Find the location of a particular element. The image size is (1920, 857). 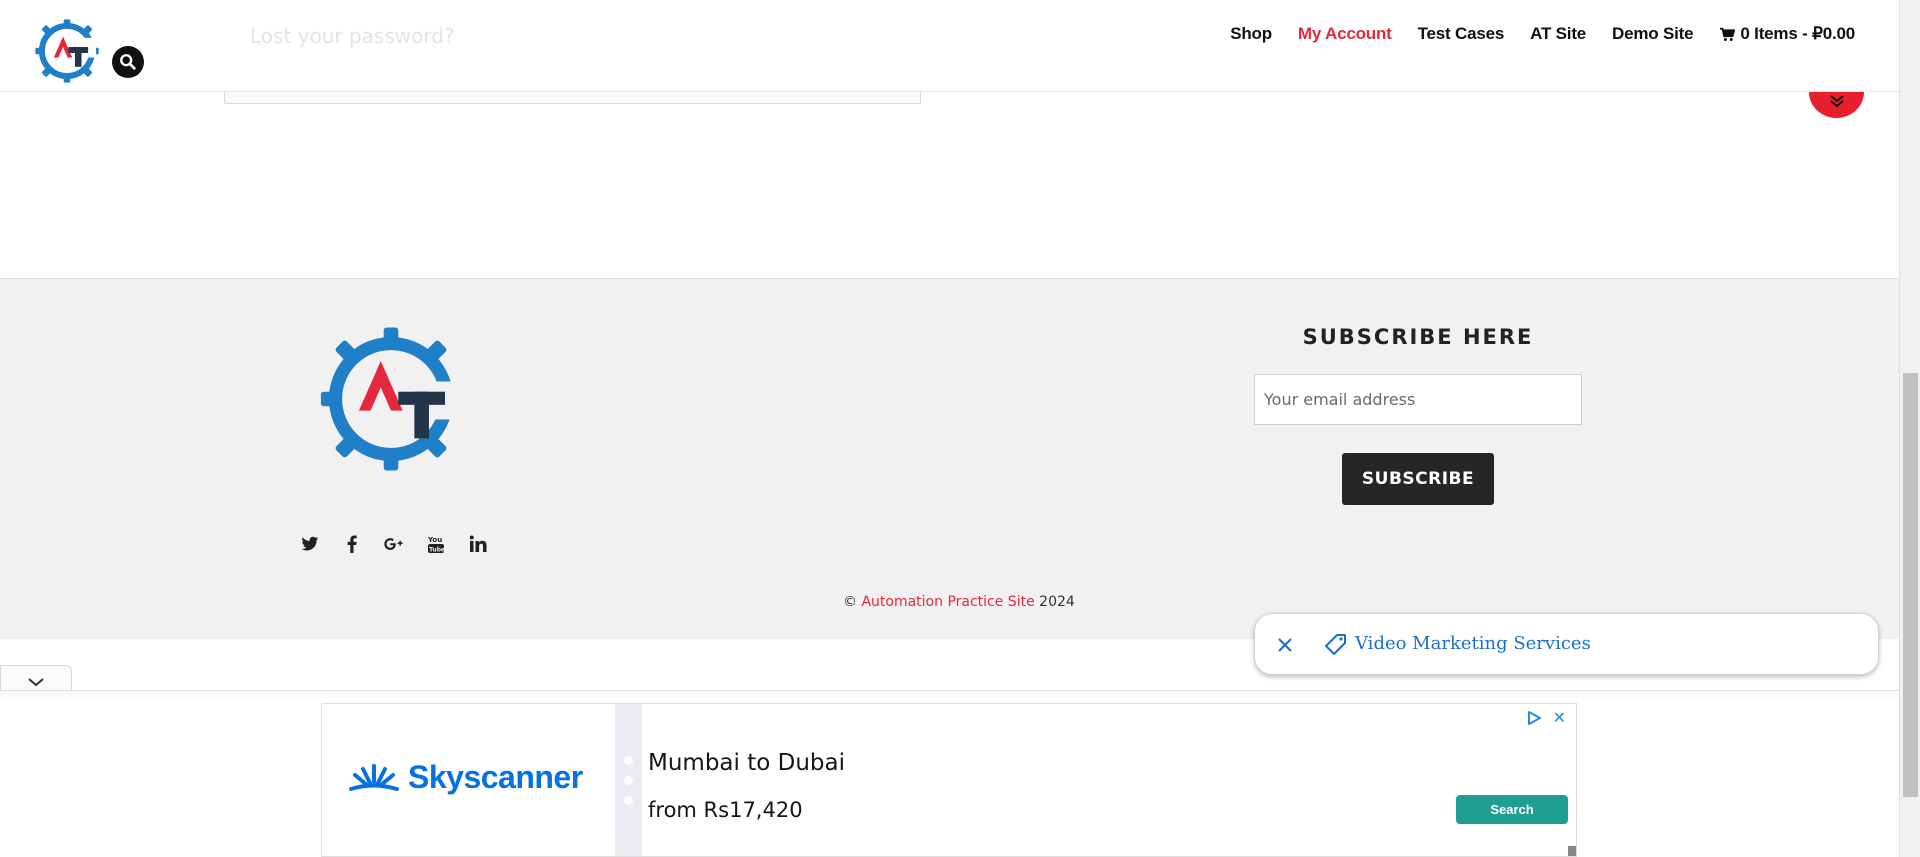

nav-shop: Shop is located at coordinates (1251, 34).